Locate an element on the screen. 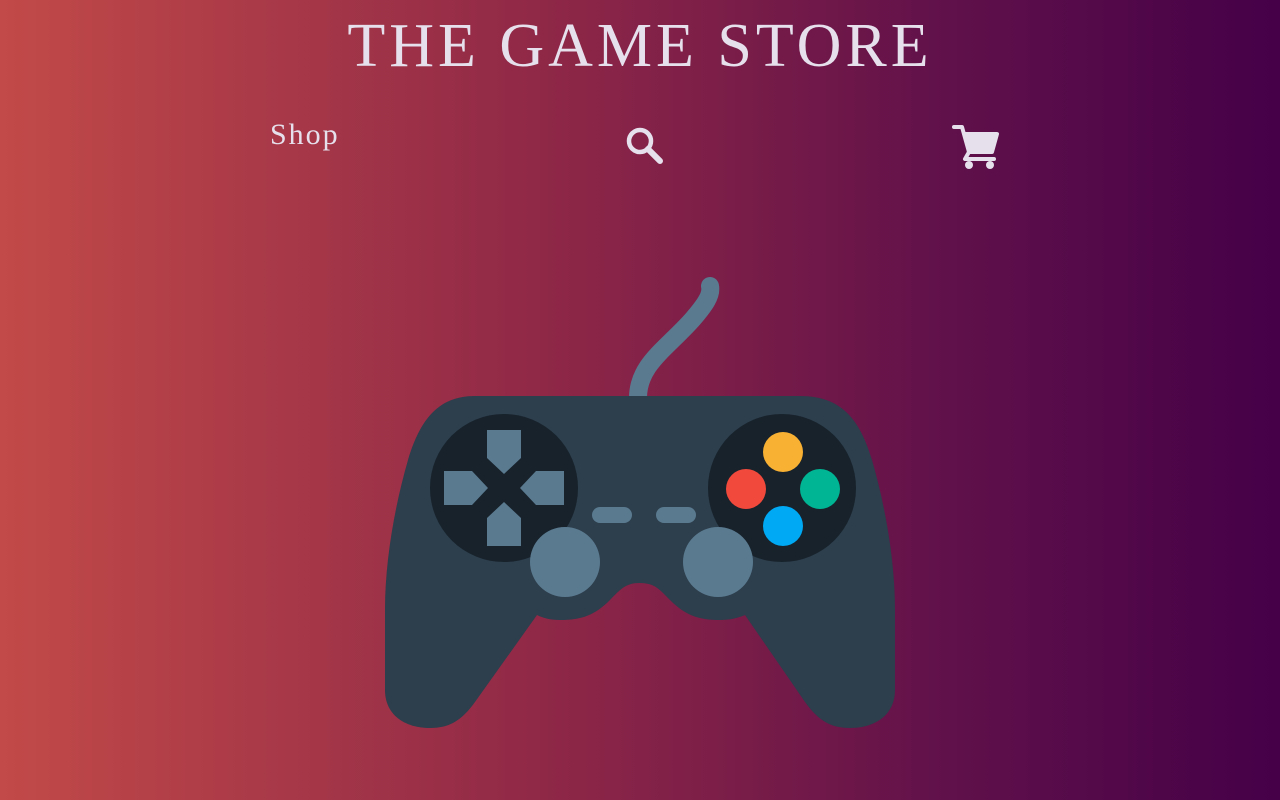 This screenshot has height=800, width=1280. cart-button is located at coordinates (976, 147).